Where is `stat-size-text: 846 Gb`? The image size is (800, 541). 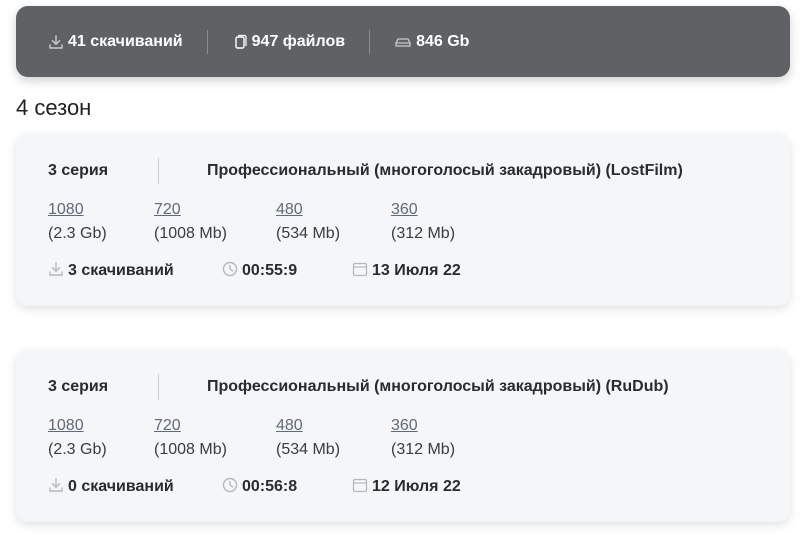 stat-size-text: 846 Gb is located at coordinates (443, 41).